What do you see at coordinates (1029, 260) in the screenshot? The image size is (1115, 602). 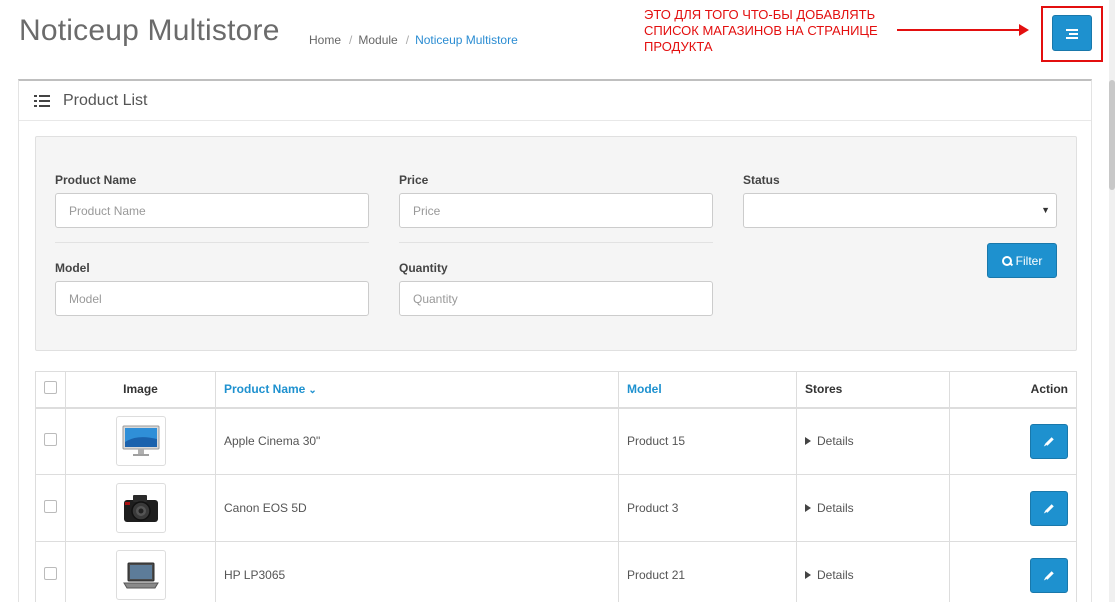 I see `filter-button-label: Filter` at bounding box center [1029, 260].